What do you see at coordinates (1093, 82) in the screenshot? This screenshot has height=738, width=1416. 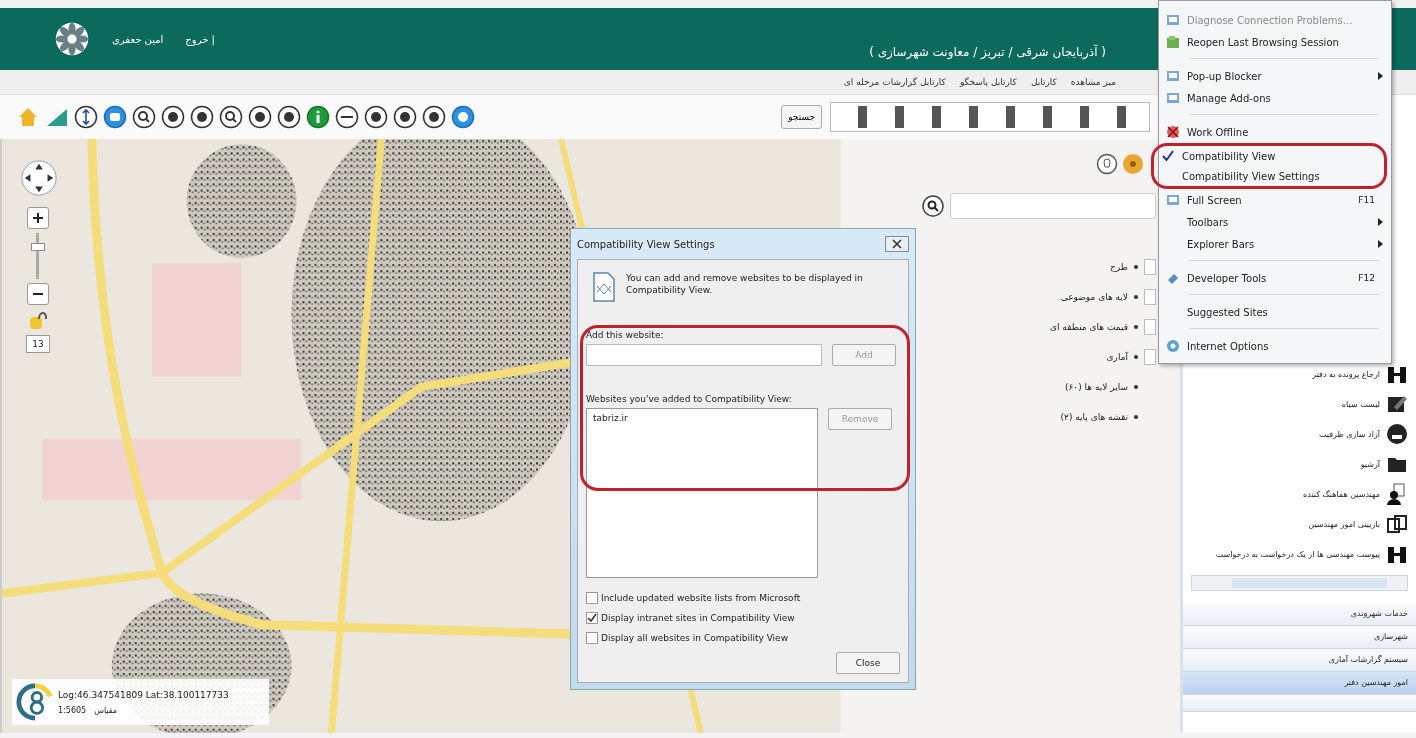 I see `nav-link: میز مشاهده` at bounding box center [1093, 82].